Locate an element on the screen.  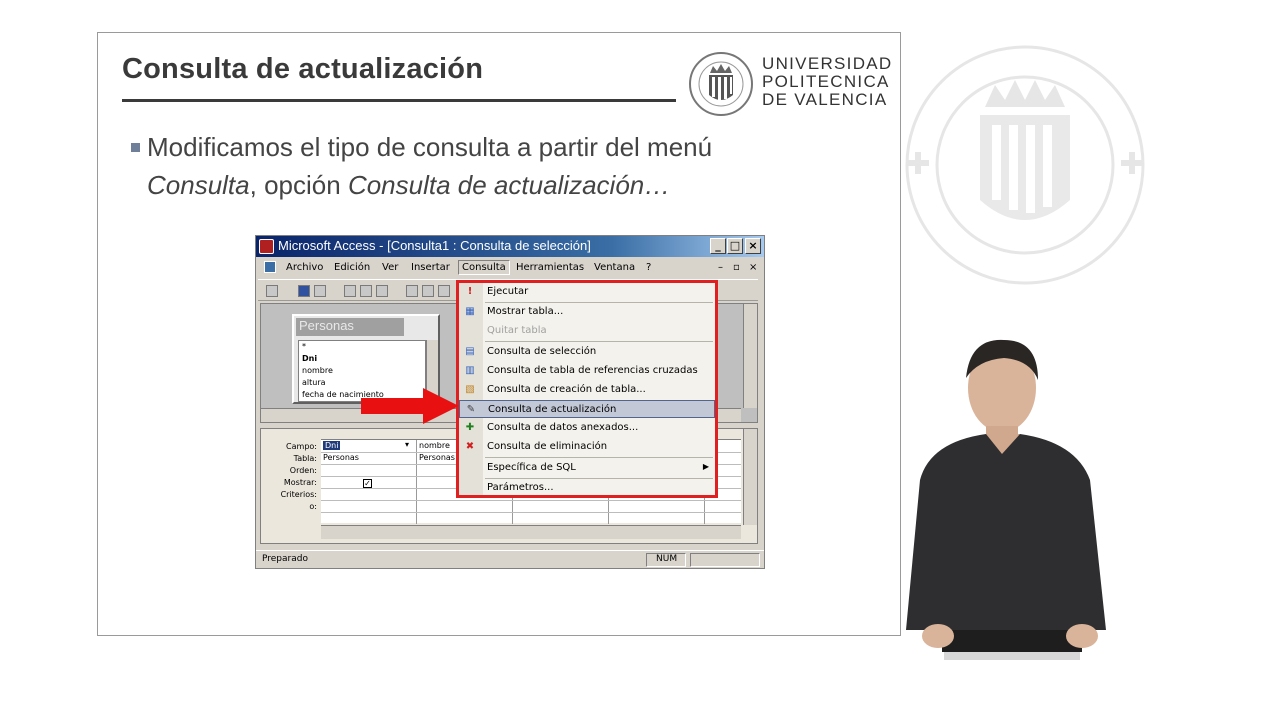
grid-dropdown-icon: ▾ is located at coordinates (407, 444).